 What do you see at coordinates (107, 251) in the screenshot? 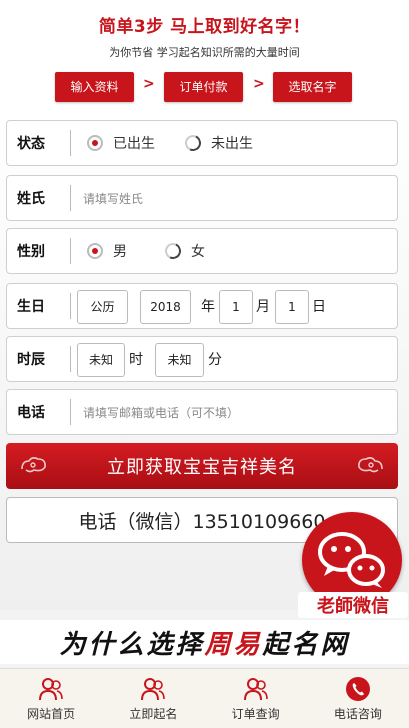
I see `gender-male-radio: 男` at bounding box center [107, 251].